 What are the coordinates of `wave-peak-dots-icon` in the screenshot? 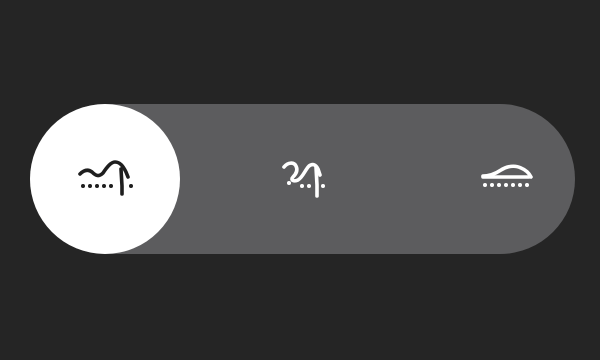 It's located at (105, 179).